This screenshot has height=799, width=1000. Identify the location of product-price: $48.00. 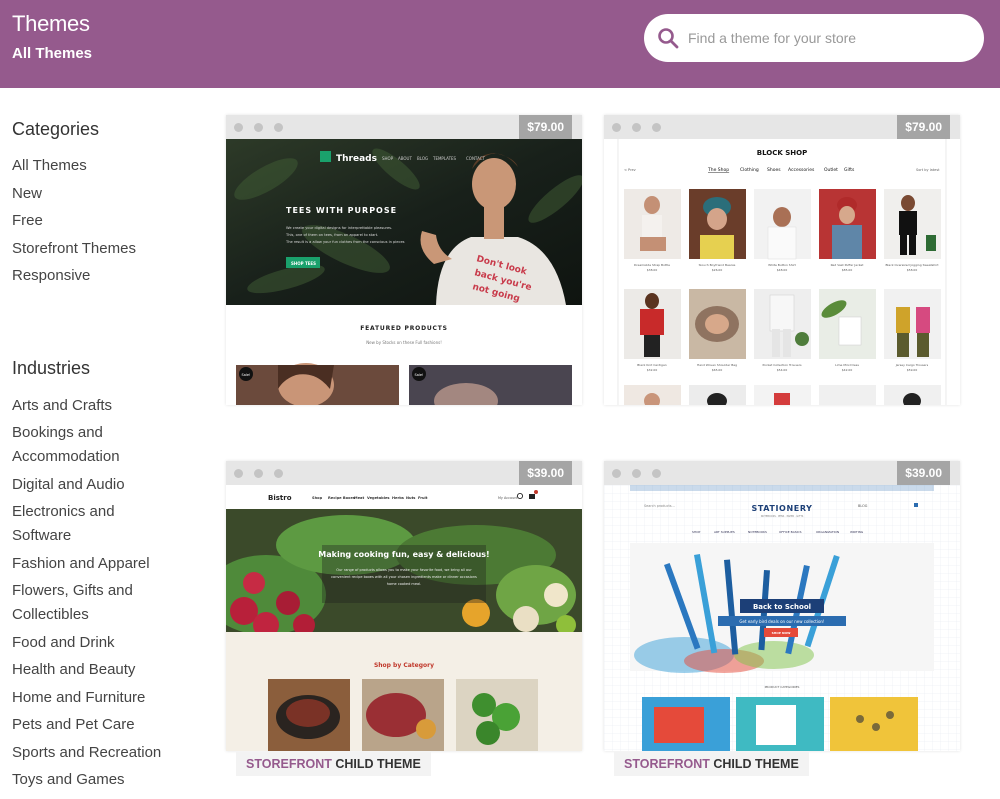
(782, 270).